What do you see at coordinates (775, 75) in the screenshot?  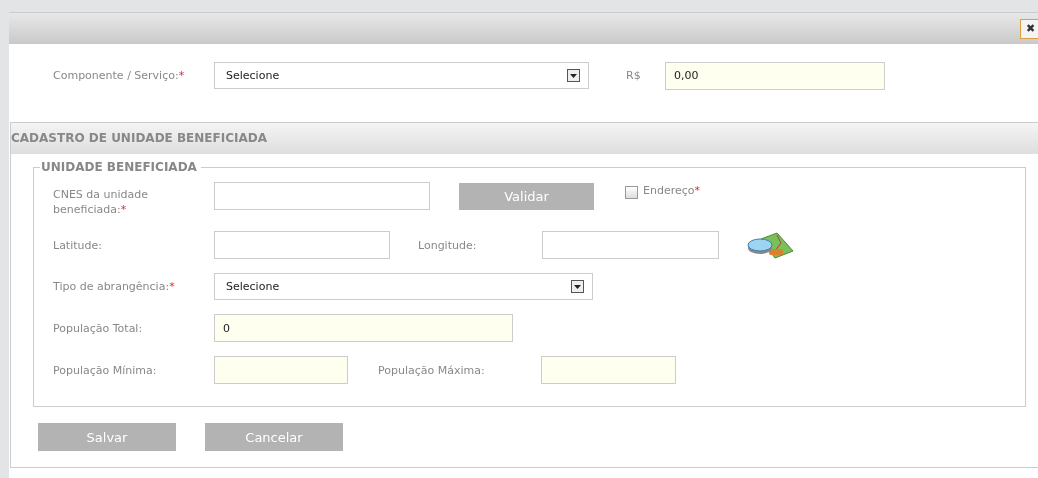 I see `input-field: 0,00` at bounding box center [775, 75].